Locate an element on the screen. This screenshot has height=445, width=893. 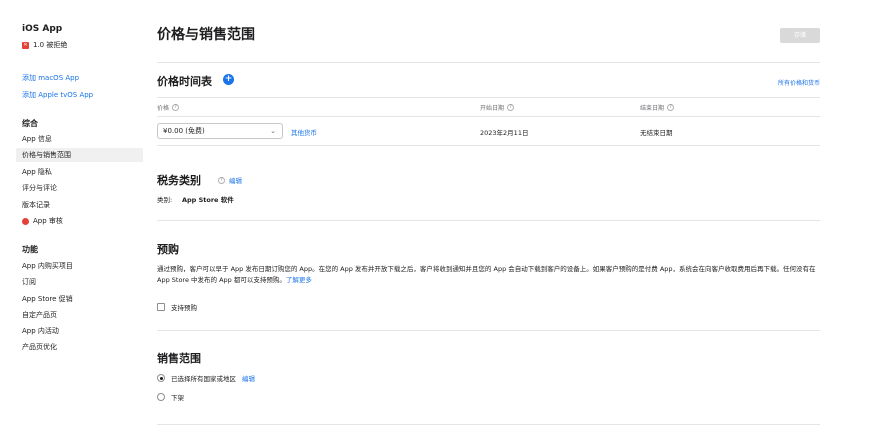
availability-remove-label: 下架 is located at coordinates (177, 398).